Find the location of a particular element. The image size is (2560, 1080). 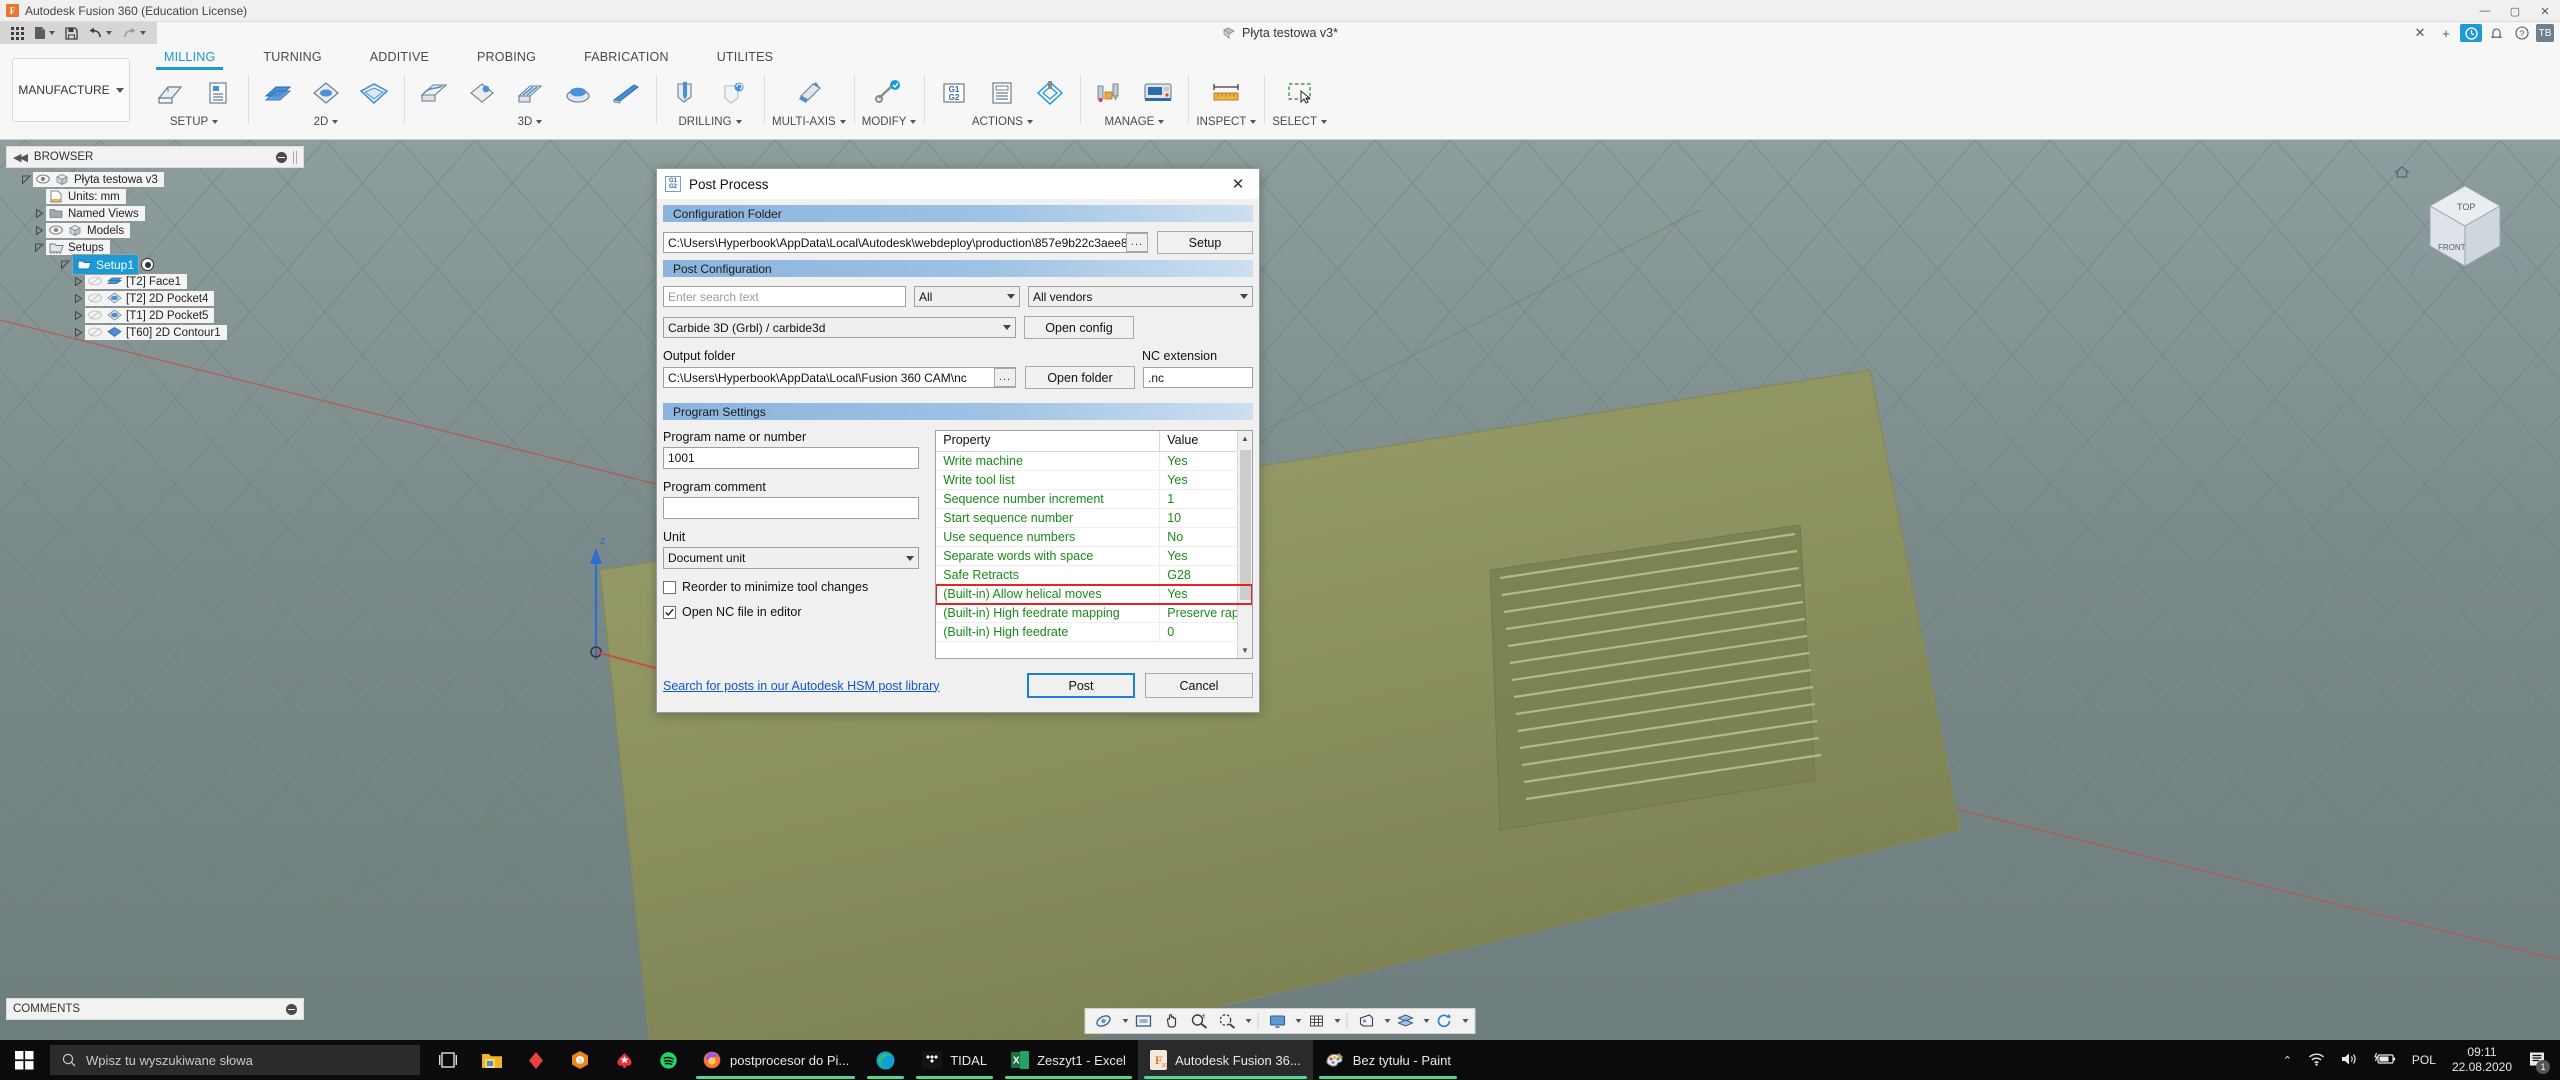

parallel-icon is located at coordinates (530, 93).